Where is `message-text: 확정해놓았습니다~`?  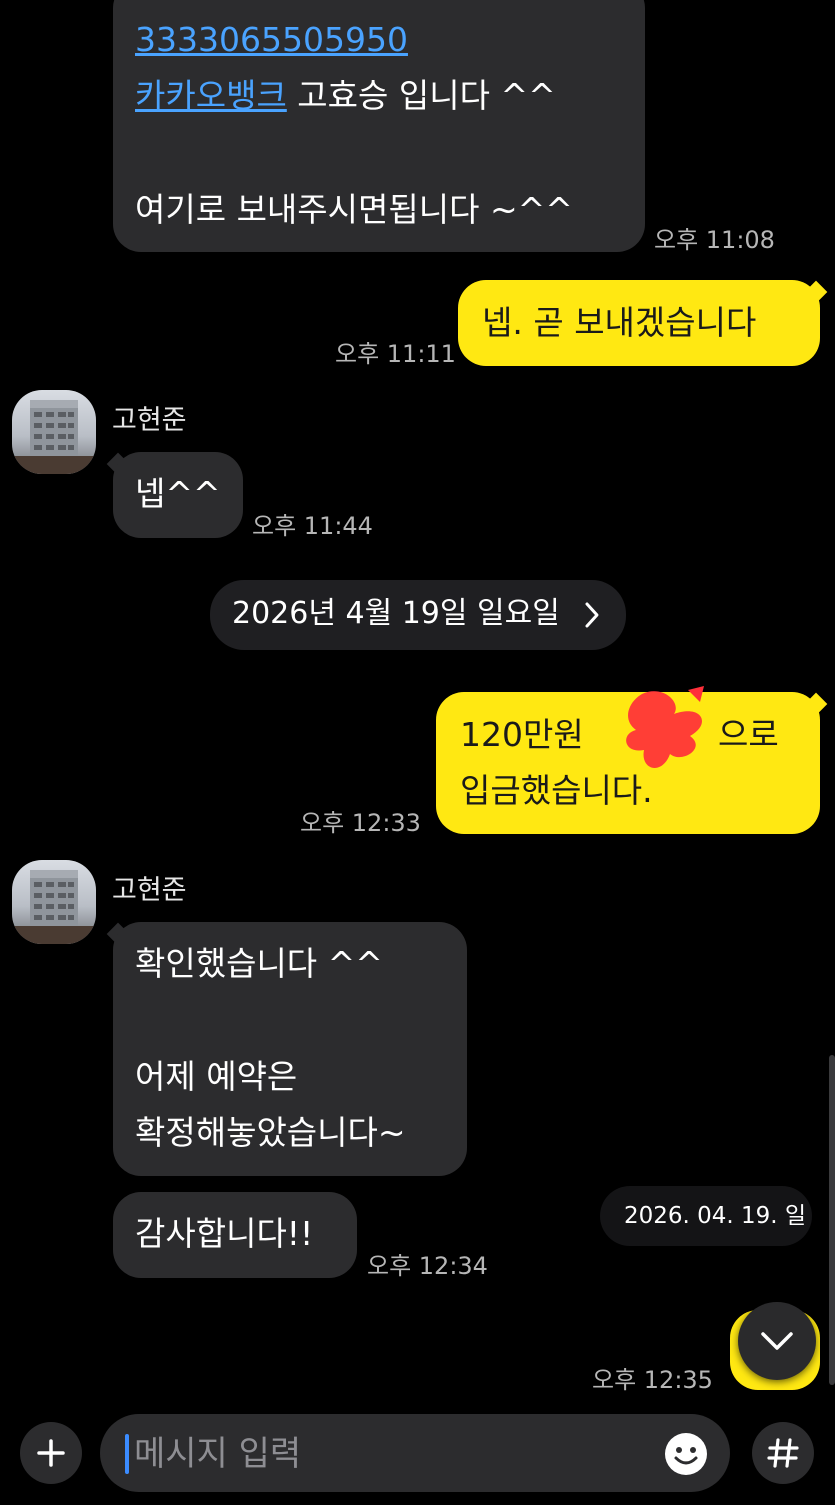
message-text: 확정해놓았습니다~ is located at coordinates (270, 1132).